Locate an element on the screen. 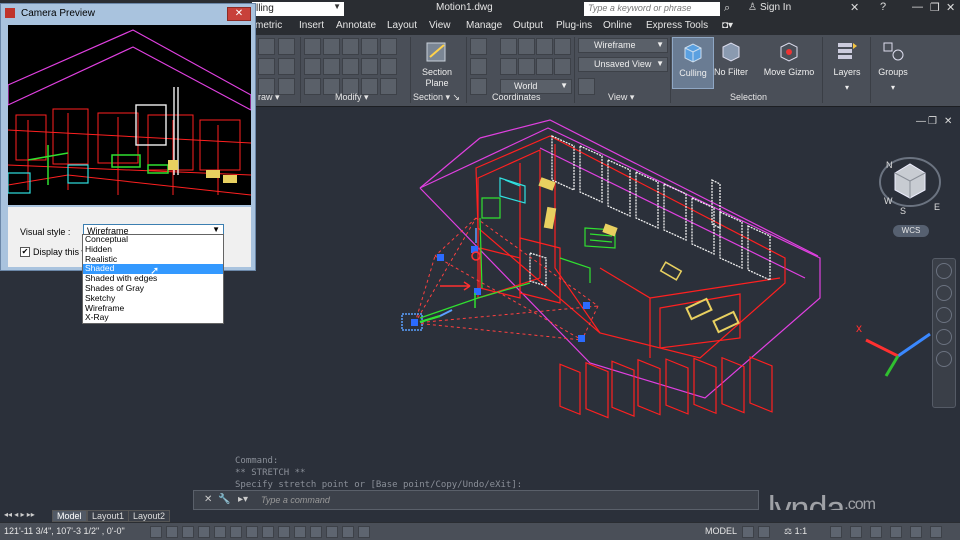  x-icon: ✕ is located at coordinates (854, 7).